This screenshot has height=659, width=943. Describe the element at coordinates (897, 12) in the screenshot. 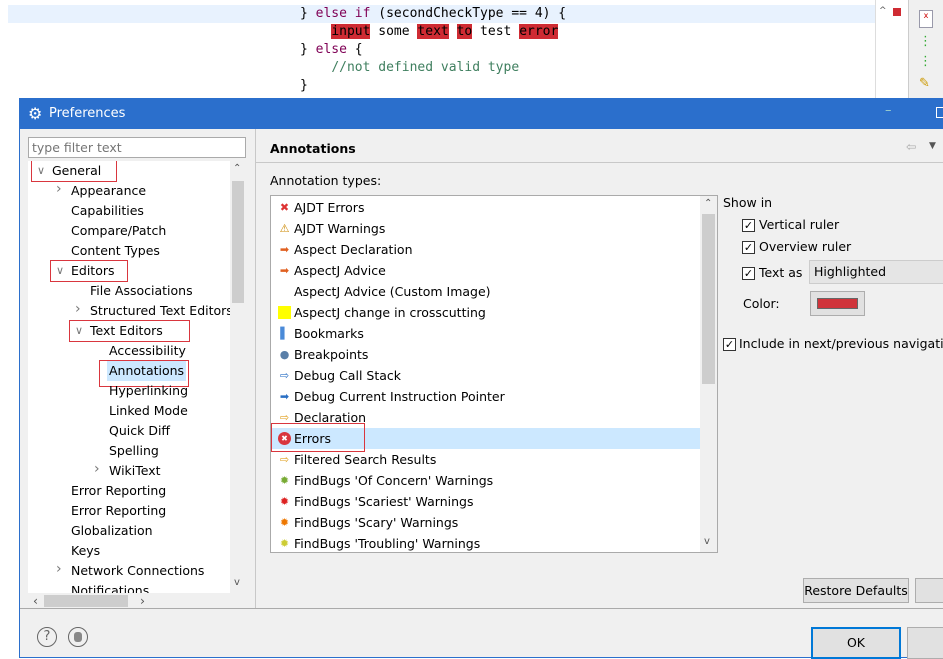

I see `error-marker-icon` at that location.